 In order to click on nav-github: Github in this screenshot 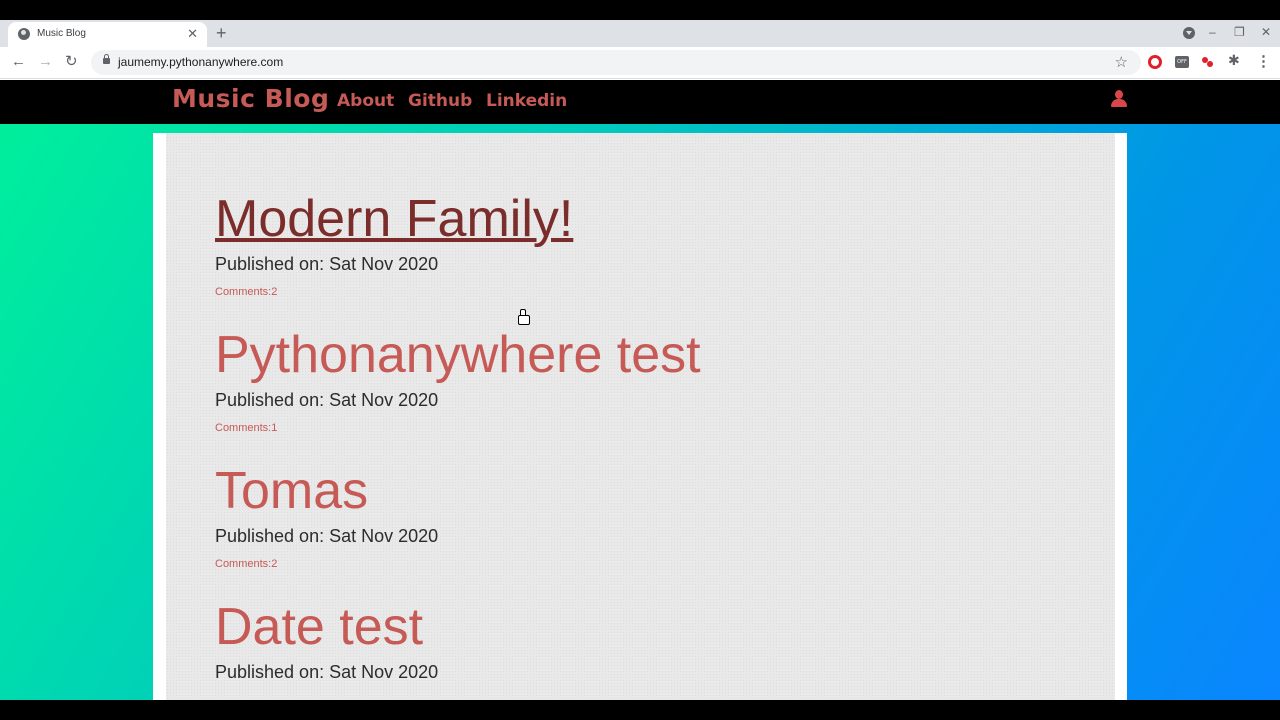, I will do `click(440, 101)`.